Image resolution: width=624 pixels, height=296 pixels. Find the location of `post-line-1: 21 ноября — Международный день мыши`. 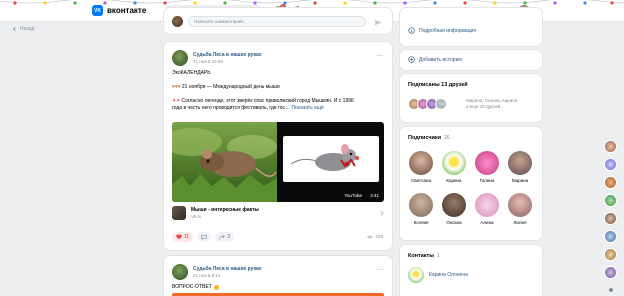

post-line-1: 21 ноября — Международный день мыши is located at coordinates (230, 87).